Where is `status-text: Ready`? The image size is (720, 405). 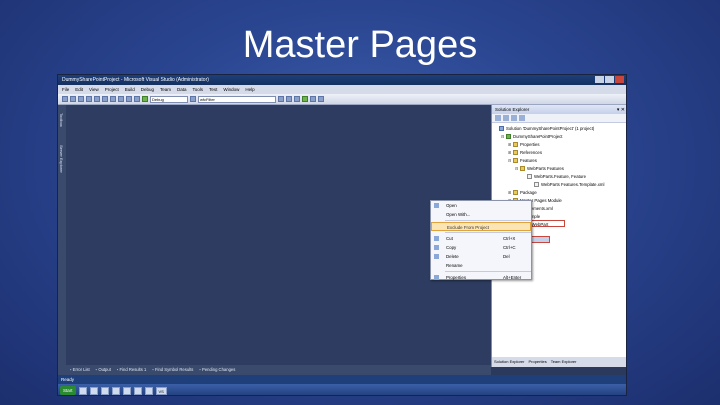
status-text: Ready is located at coordinates (68, 379).